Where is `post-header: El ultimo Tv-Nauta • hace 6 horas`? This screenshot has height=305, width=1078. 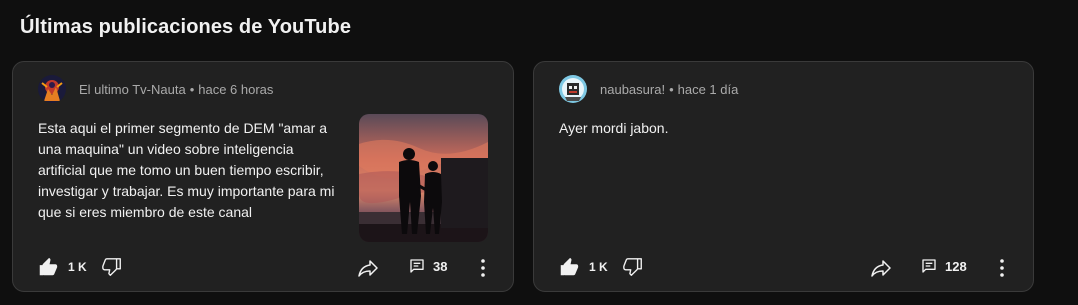
post-header: El ultimo Tv-Nauta • hace 6 horas is located at coordinates (155, 89).